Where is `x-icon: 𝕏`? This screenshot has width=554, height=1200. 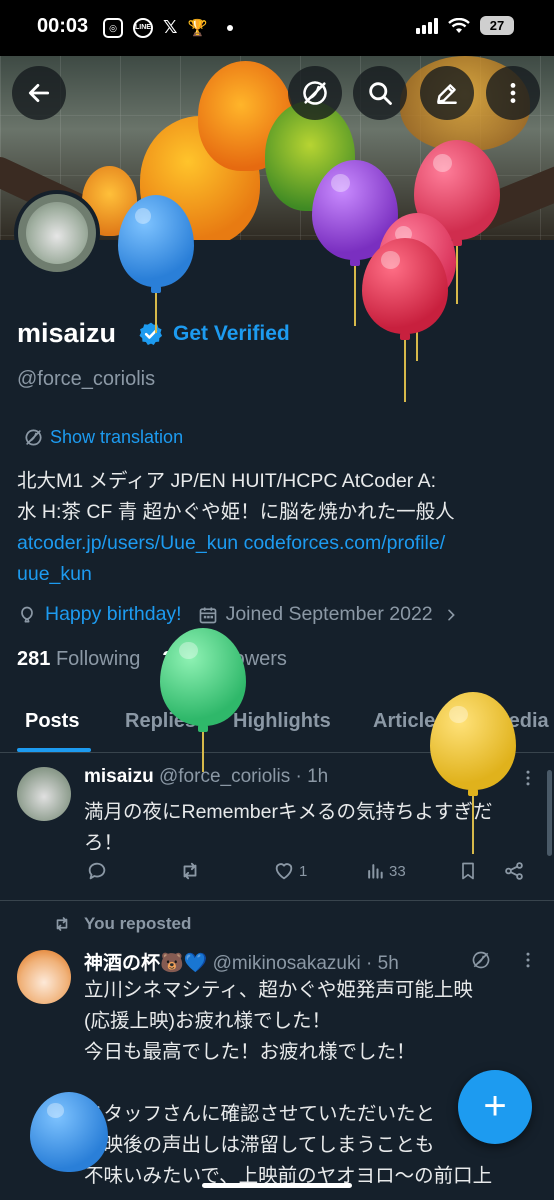
x-icon: 𝕏 is located at coordinates (170, 27).